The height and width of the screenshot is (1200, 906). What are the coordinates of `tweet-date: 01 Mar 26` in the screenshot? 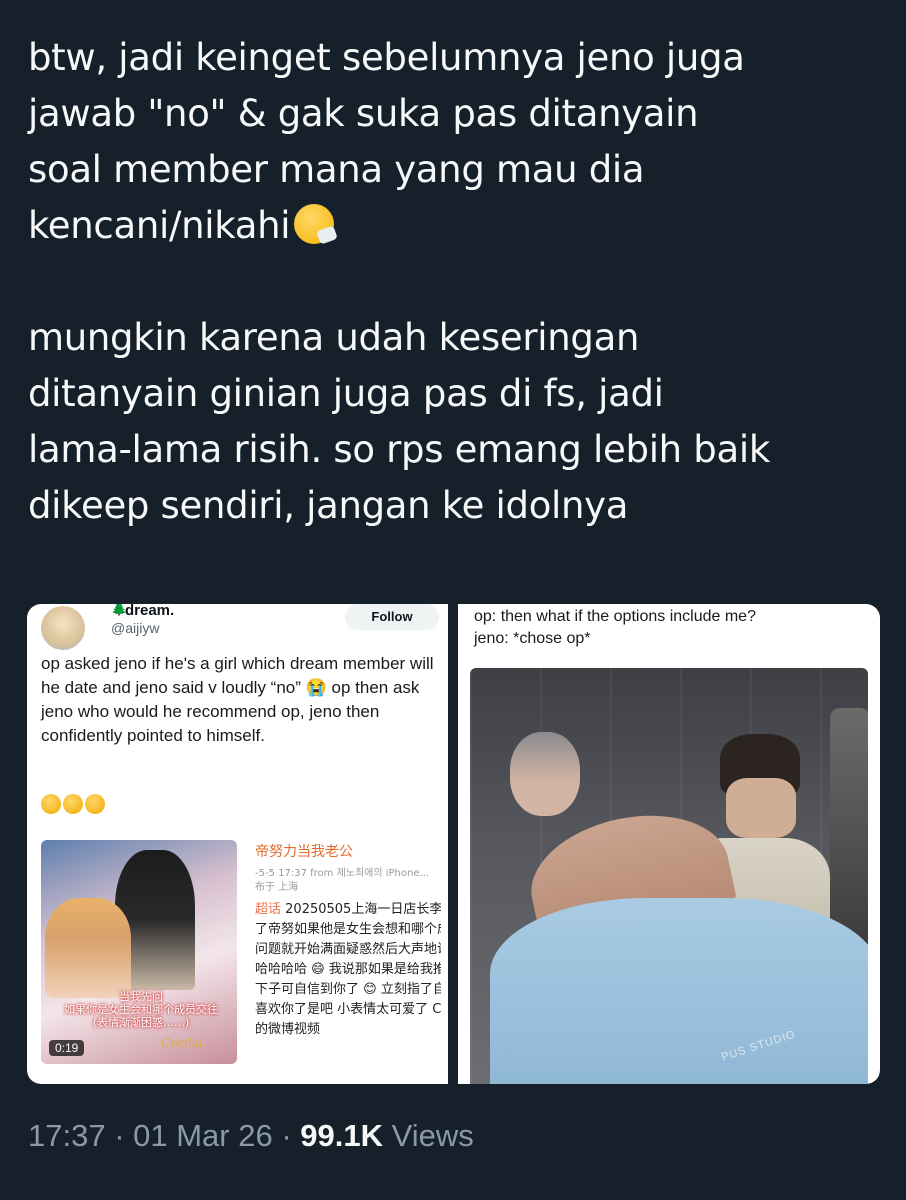 It's located at (203, 1135).